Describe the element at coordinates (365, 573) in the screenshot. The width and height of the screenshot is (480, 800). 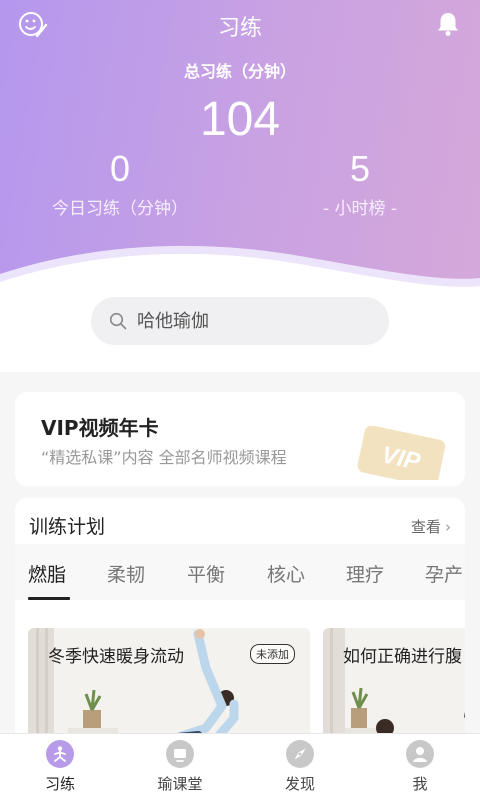
I see `tab-therapy: 理疗` at that location.